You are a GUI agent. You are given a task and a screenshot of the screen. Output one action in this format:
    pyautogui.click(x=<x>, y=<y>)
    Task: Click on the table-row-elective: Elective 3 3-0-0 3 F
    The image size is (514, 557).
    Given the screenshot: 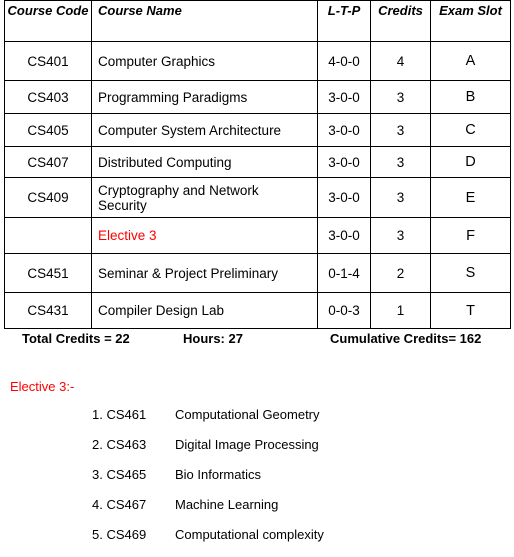 What is the action you would take?
    pyautogui.click(x=257, y=235)
    